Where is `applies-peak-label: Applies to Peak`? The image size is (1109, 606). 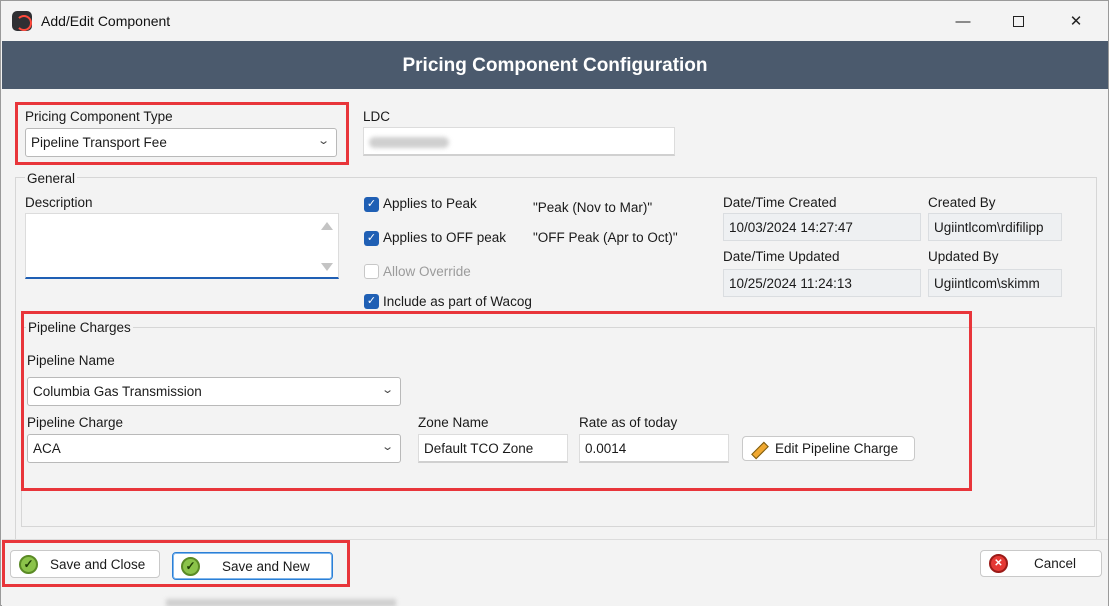 applies-peak-label: Applies to Peak is located at coordinates (430, 203).